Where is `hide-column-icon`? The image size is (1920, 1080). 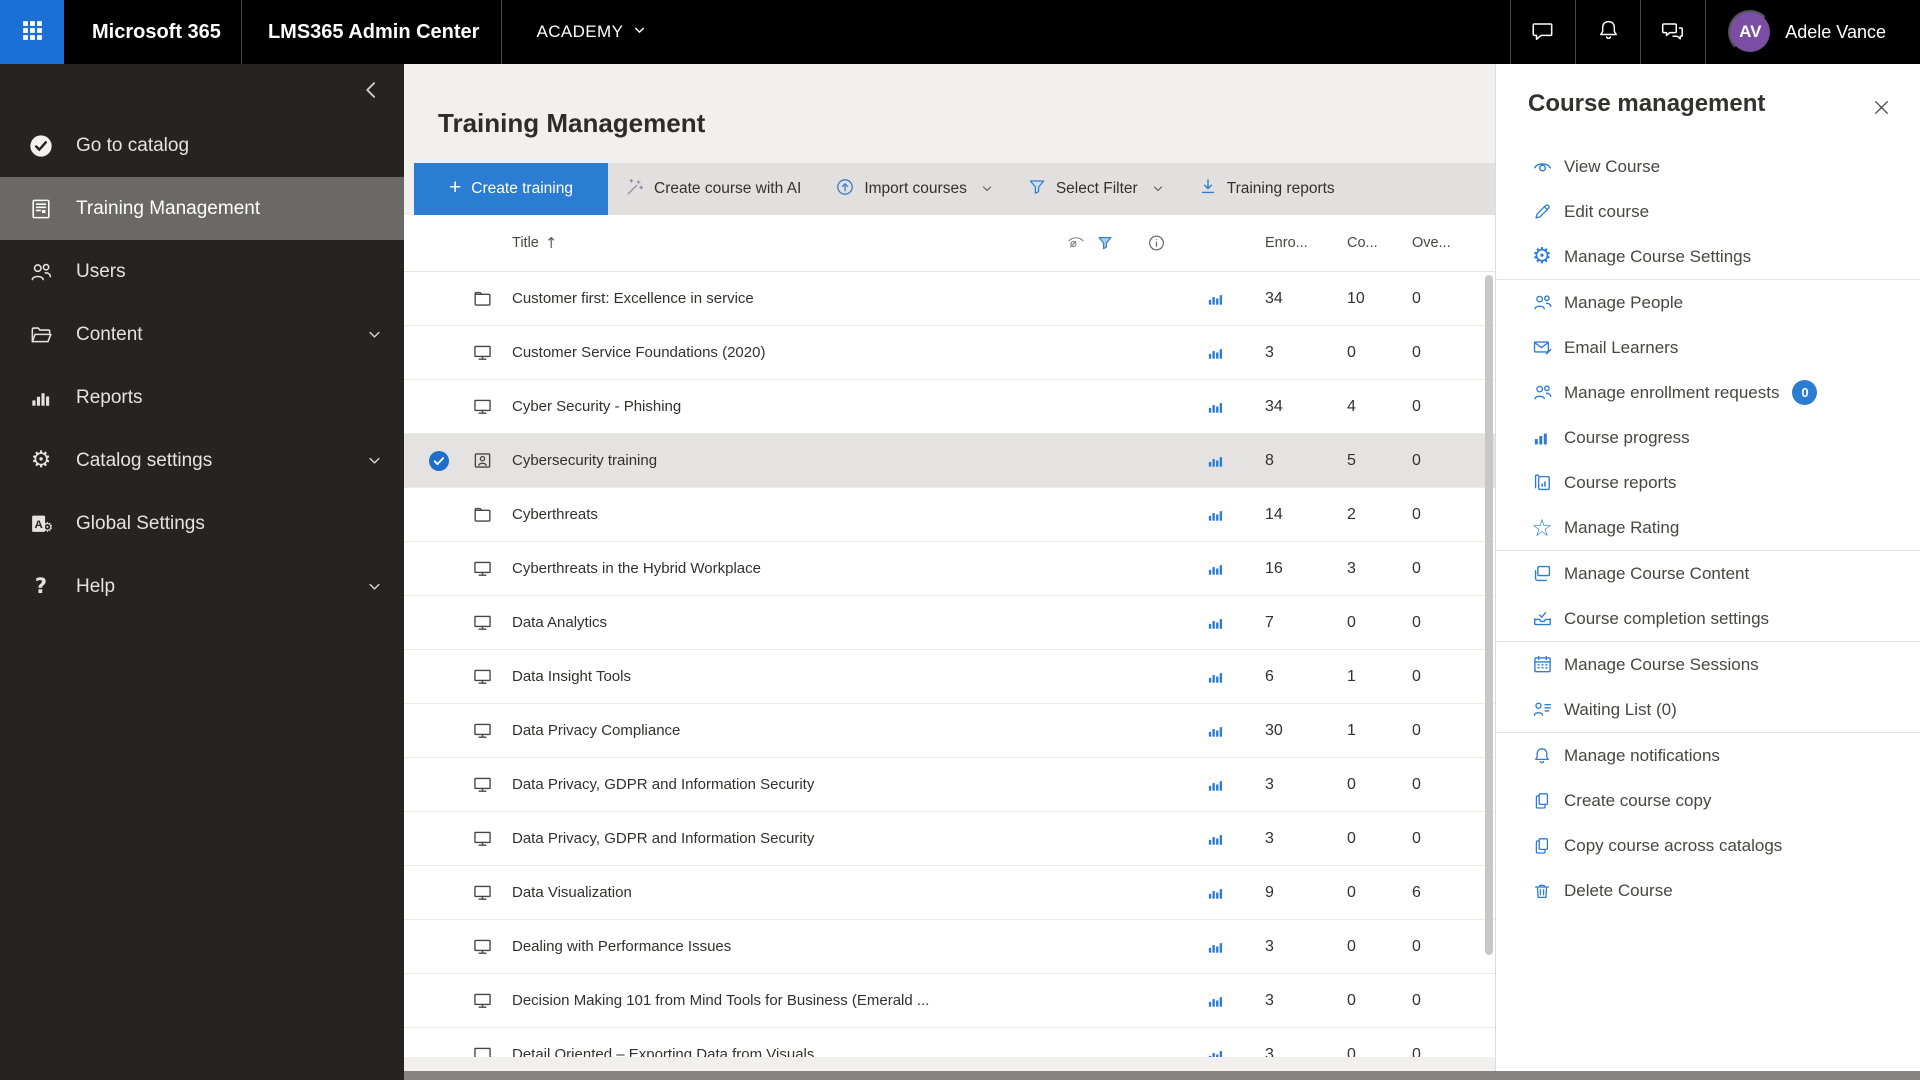
hide-column-icon is located at coordinates (1076, 243).